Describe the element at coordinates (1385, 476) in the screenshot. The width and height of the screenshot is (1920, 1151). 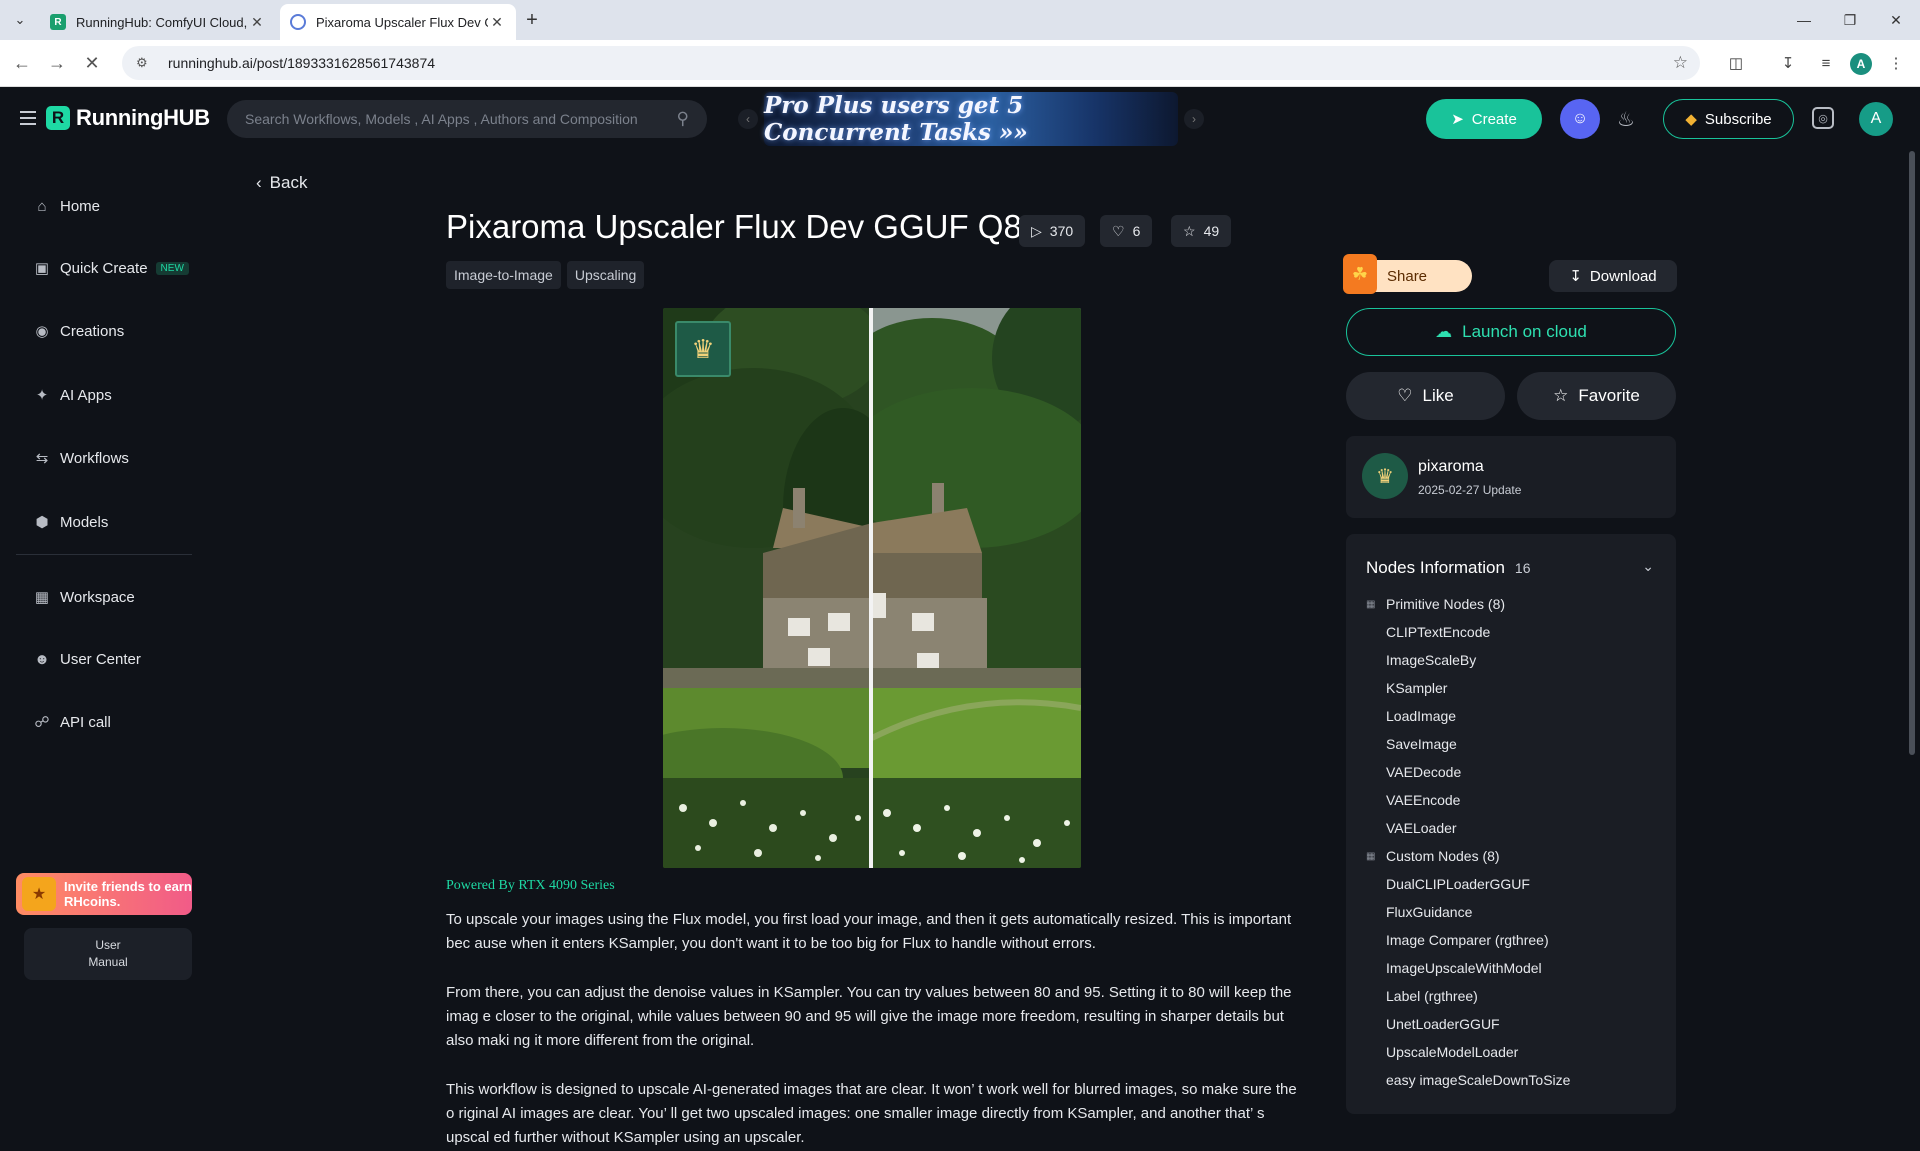
I see `author-avatar: ♛` at that location.